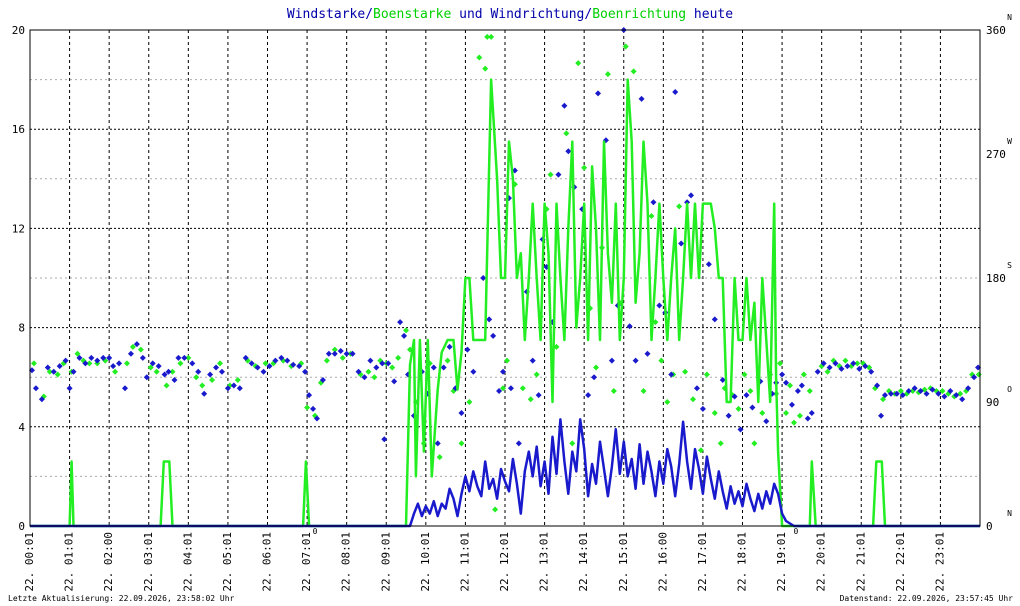 The width and height of the screenshot is (1020, 606). Describe the element at coordinates (639, 14) in the screenshot. I see `title-part-6: Boenrichtung` at that location.